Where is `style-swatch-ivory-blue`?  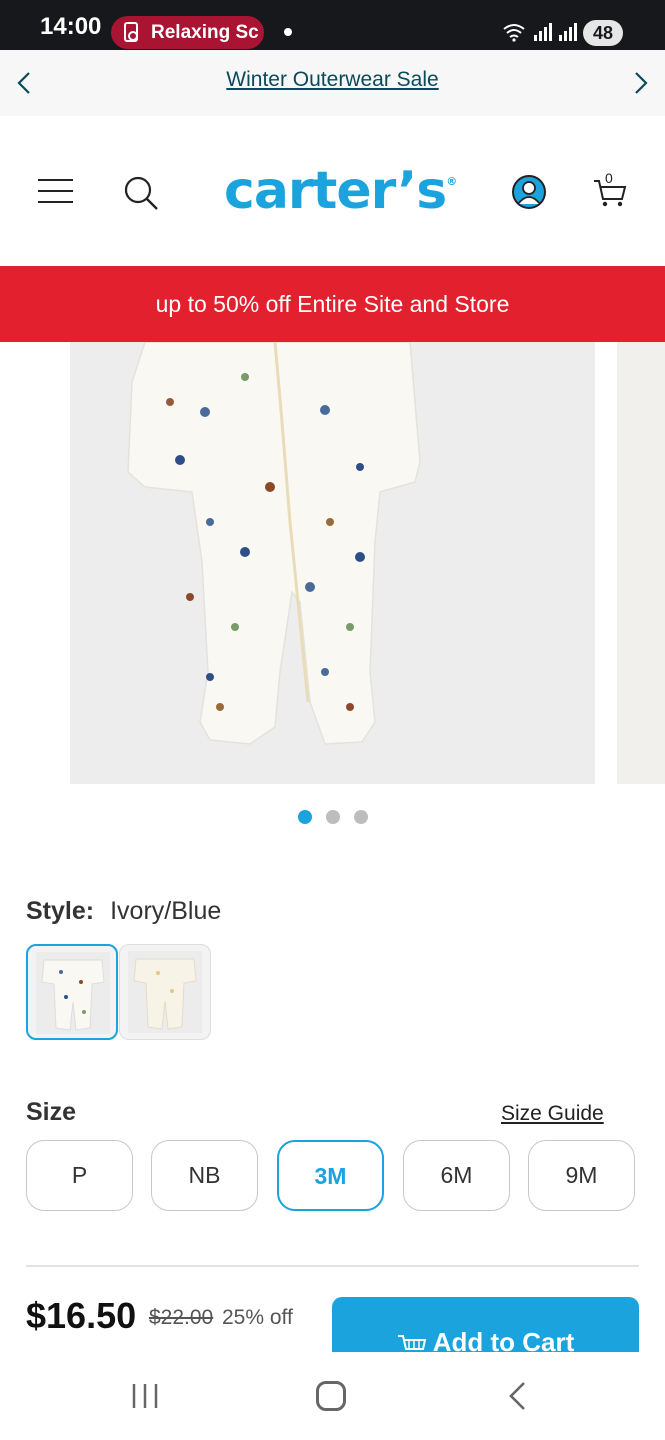
style-swatch-ivory-blue is located at coordinates (72, 992).